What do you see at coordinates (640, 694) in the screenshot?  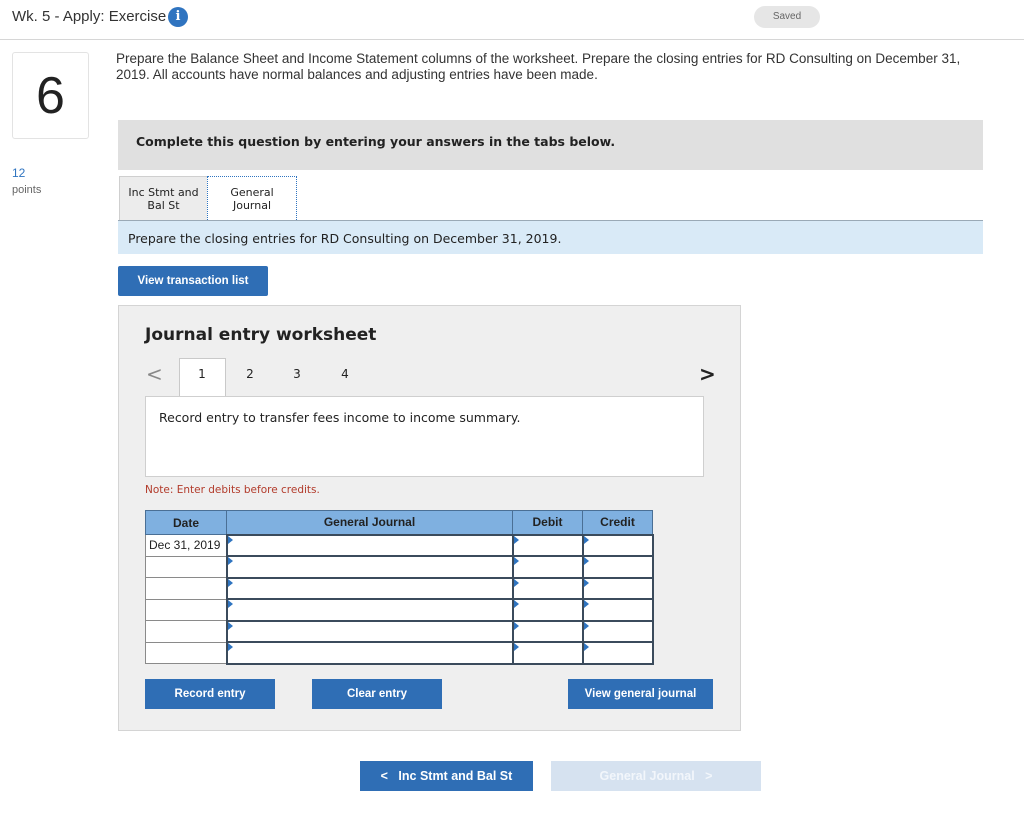 I see `view-general-journal-button: View general journal` at bounding box center [640, 694].